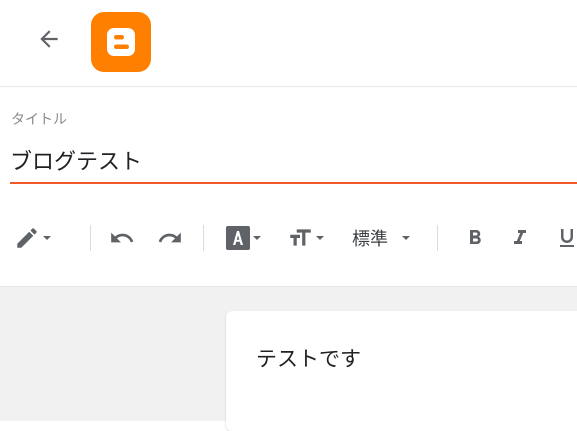  I want to click on format-label: 標準, so click(370, 239).